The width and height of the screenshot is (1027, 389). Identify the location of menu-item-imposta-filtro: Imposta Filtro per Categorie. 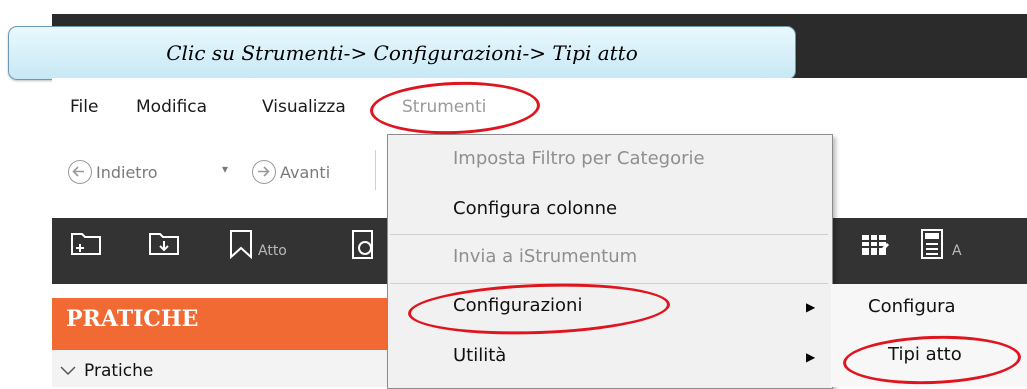
(579, 158).